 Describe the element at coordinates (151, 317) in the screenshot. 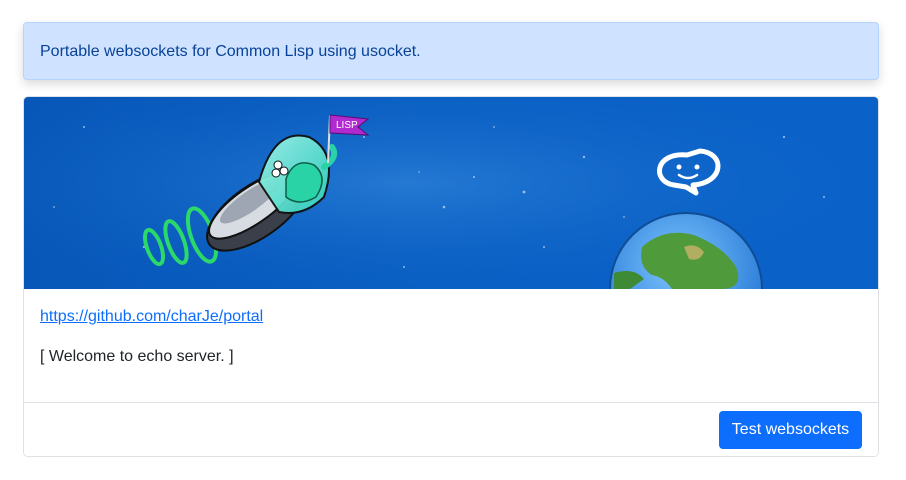

I see `repo-link: https://github.com/charJe/portal` at that location.